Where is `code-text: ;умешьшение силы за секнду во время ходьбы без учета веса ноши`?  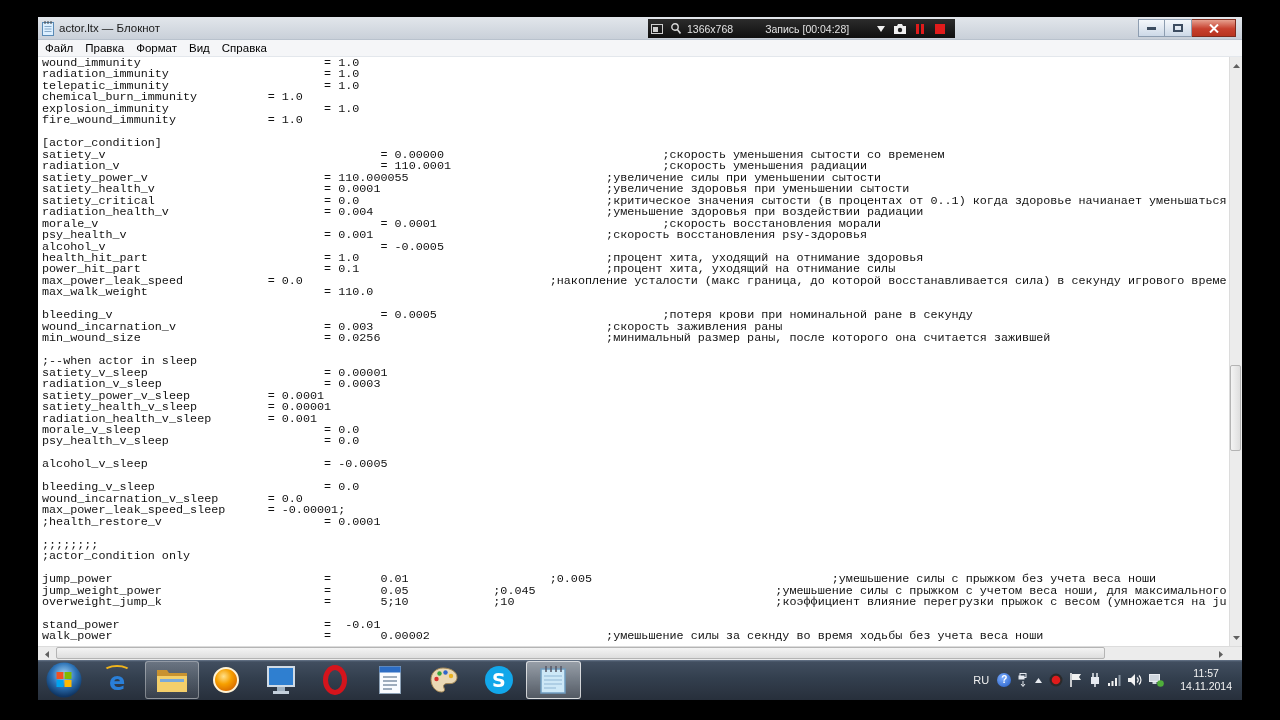 code-text: ;умешьшение силы за секнду во время ходьбы без учета веса ноши is located at coordinates (825, 636).